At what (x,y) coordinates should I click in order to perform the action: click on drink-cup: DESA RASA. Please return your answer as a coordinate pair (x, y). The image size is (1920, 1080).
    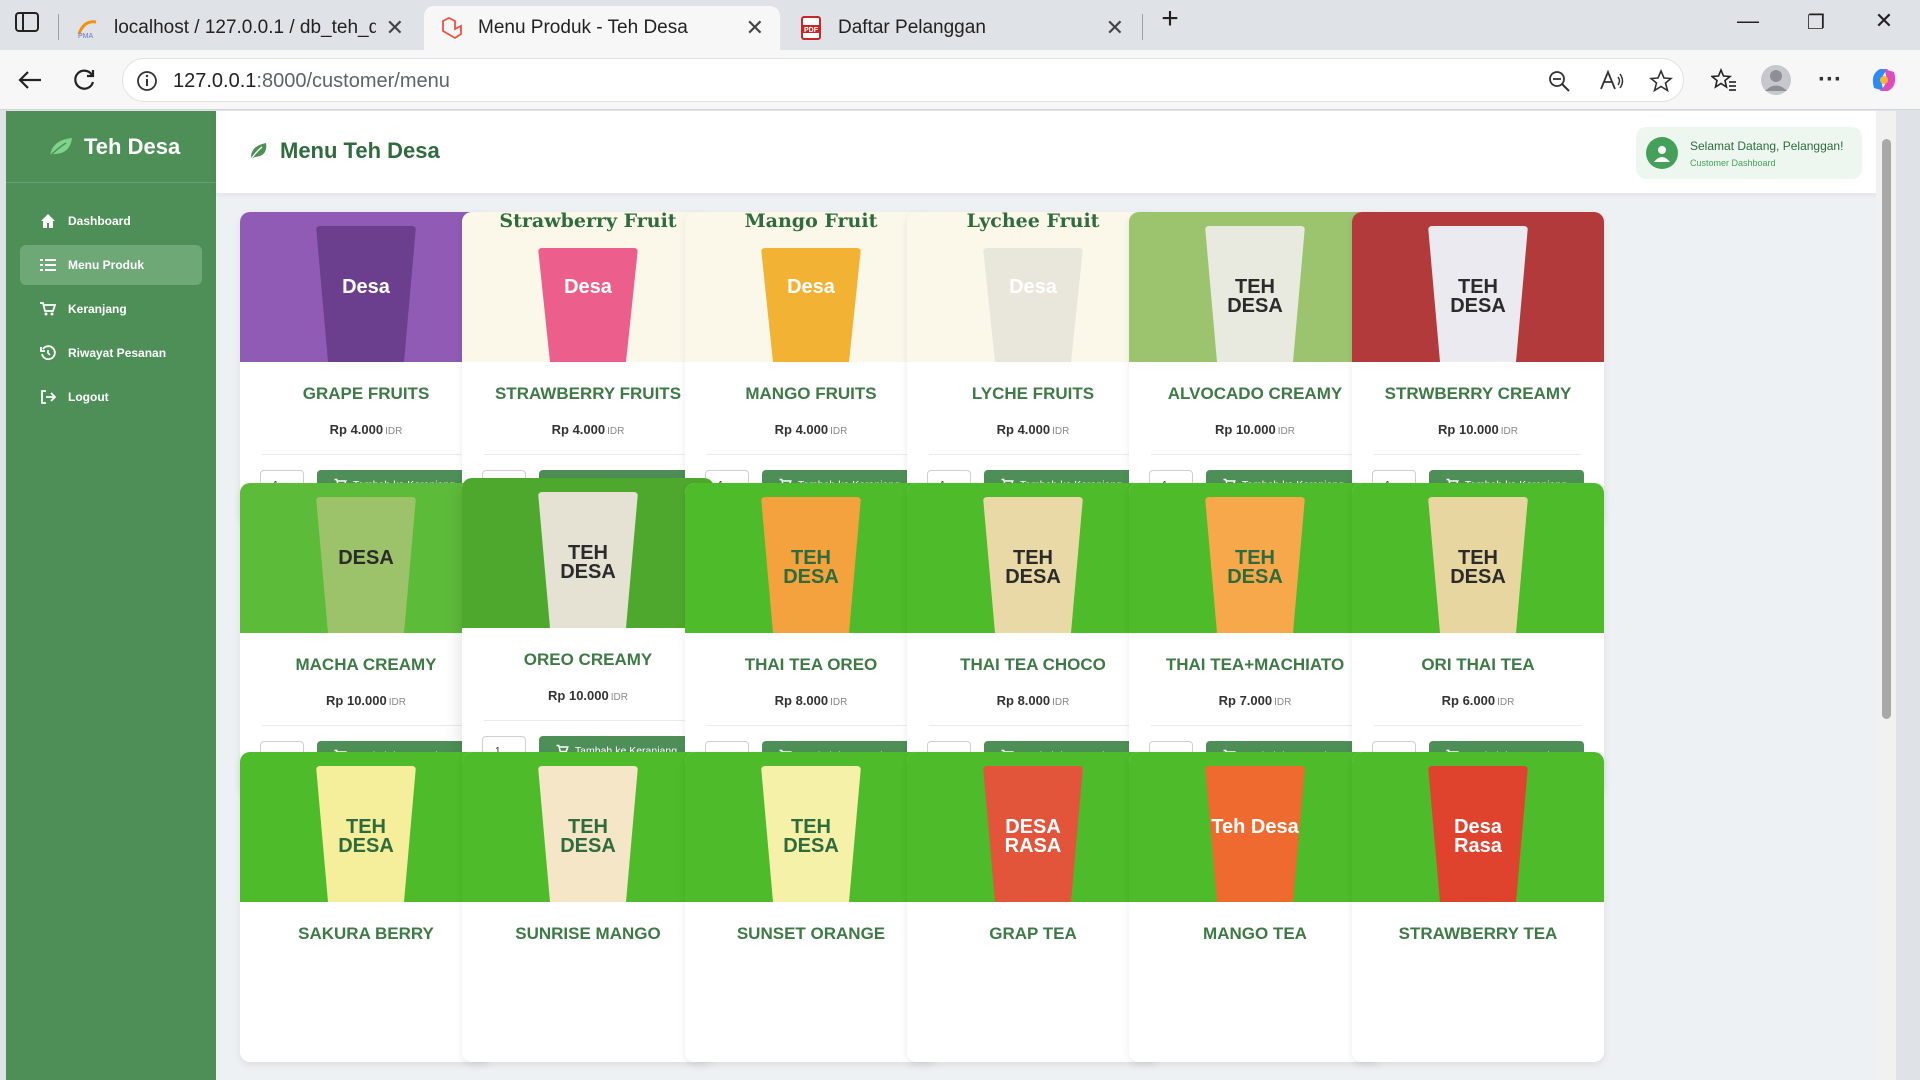
    Looking at the image, I should click on (1033, 834).